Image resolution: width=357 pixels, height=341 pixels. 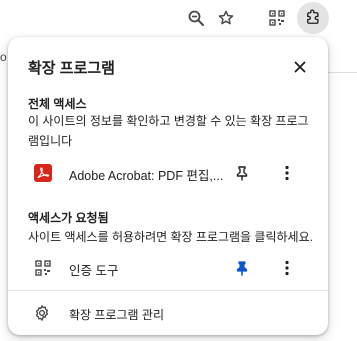 I want to click on toolbar-qr-extension-button, so click(x=277, y=18).